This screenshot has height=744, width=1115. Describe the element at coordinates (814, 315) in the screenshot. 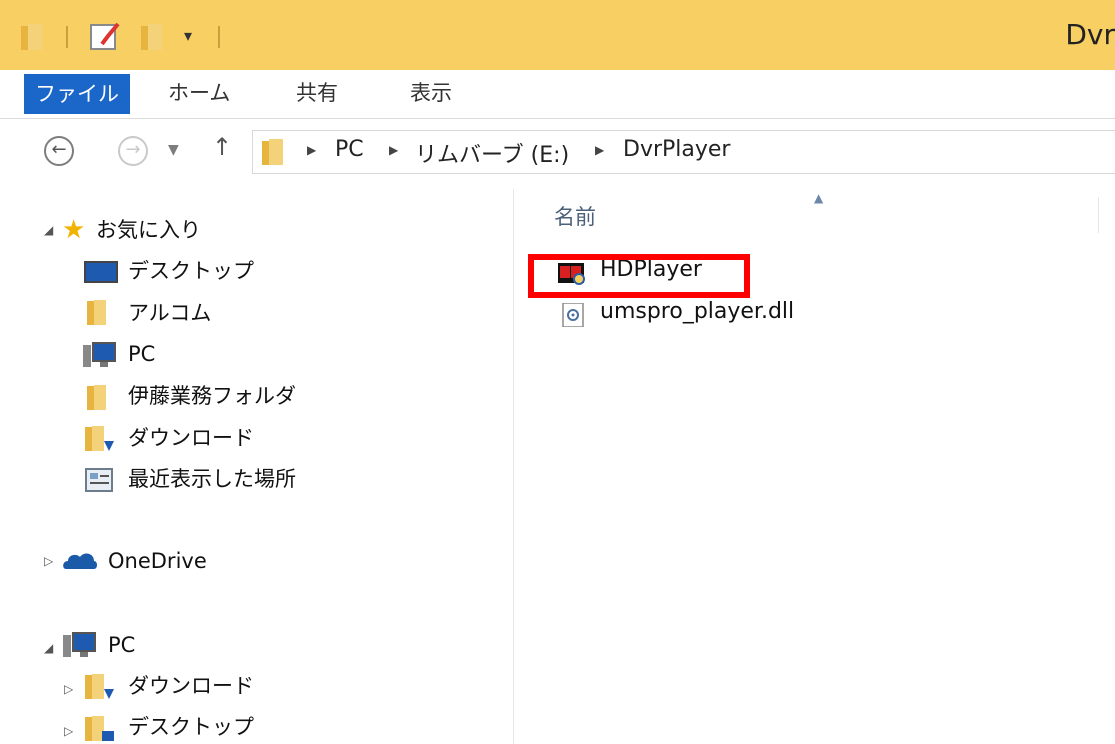

I see `file-row-dll: umspro_player.dll` at that location.